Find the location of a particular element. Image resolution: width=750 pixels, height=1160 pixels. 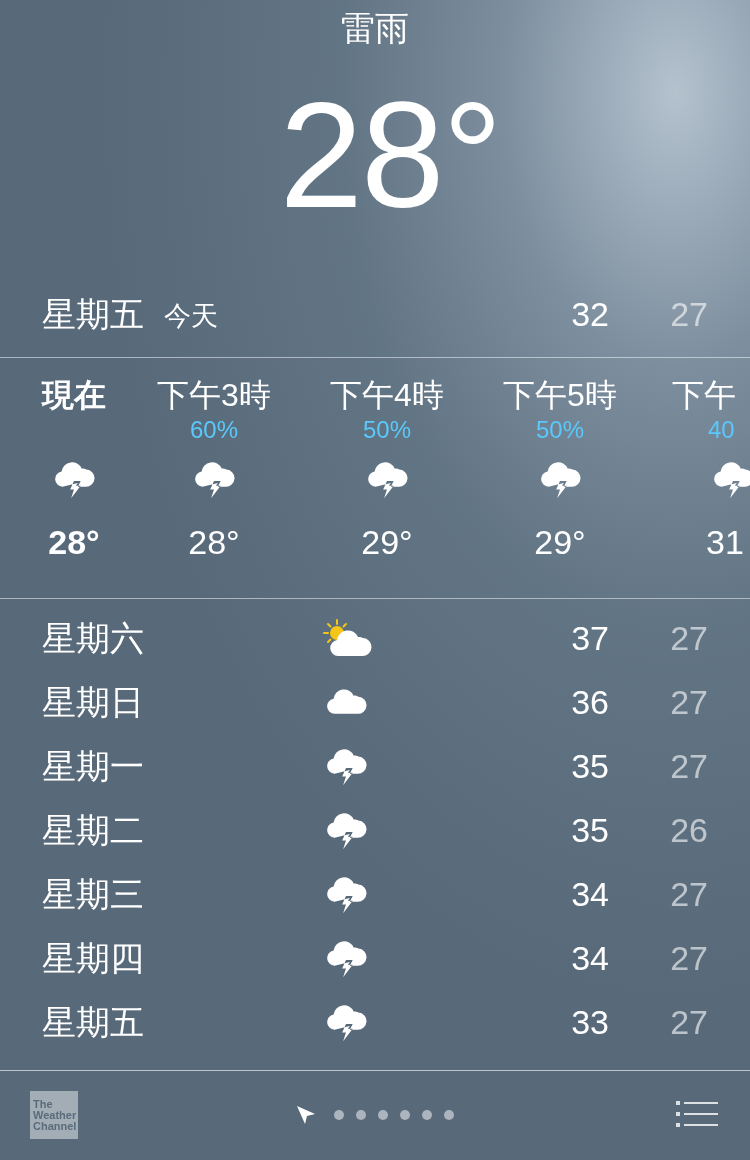

day-label: 星期三 is located at coordinates (93, 894).